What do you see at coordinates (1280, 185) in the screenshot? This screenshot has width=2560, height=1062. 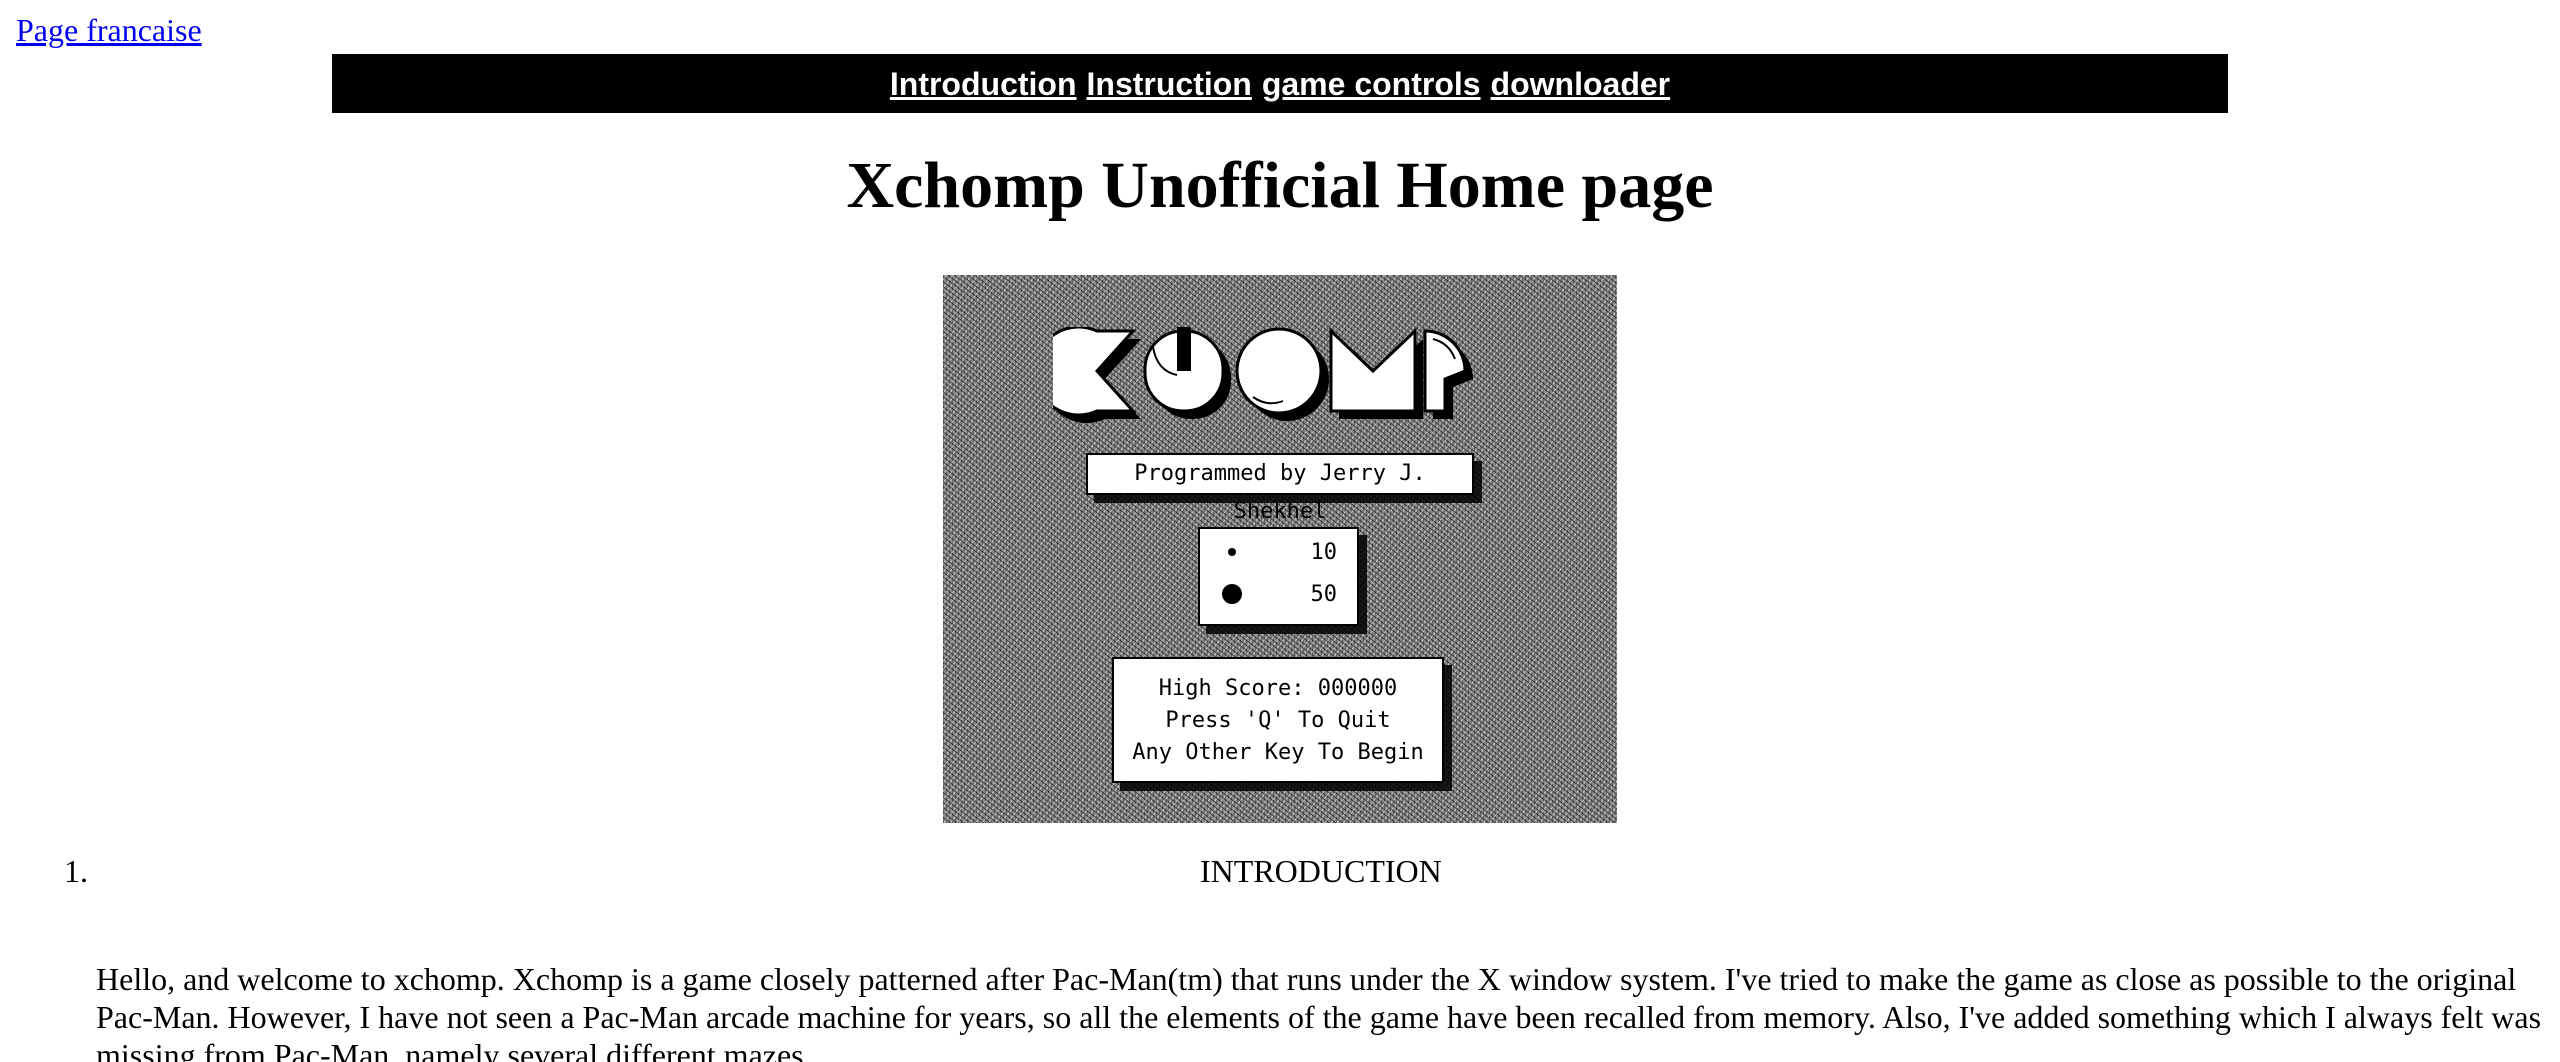 I see `page-title: Xchomp Unofficial Home page` at bounding box center [1280, 185].